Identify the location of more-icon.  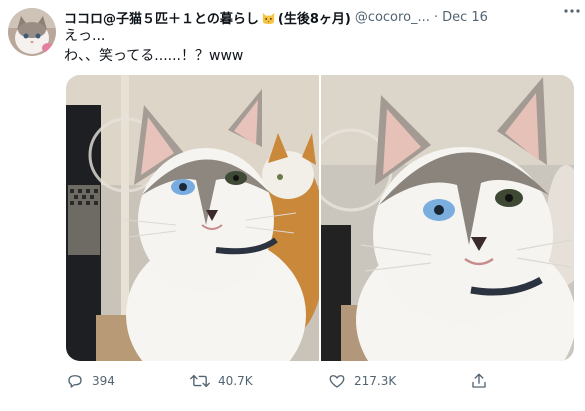
(572, 11).